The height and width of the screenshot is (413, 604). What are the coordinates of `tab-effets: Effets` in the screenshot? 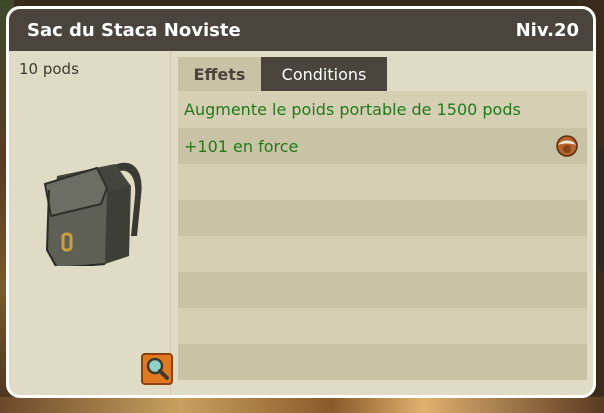 It's located at (219, 74).